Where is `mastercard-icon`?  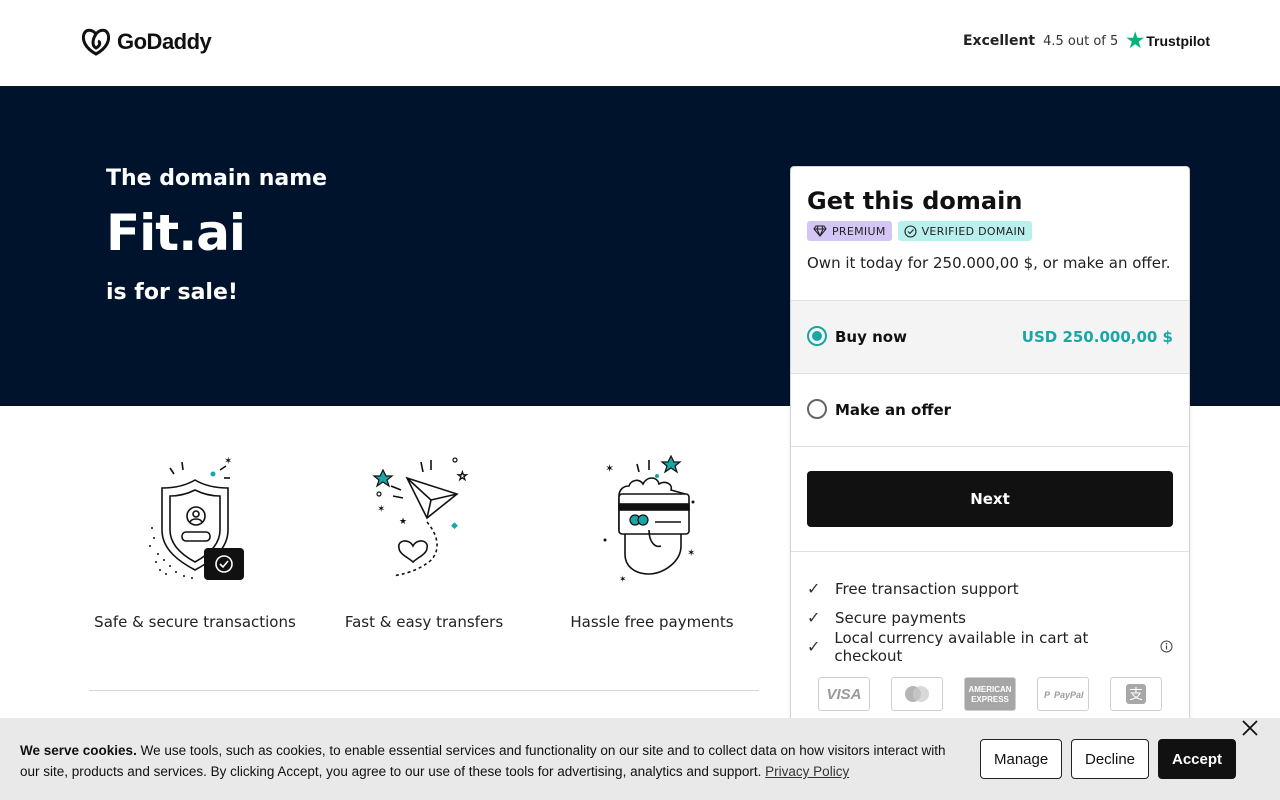
mastercard-icon is located at coordinates (917, 694).